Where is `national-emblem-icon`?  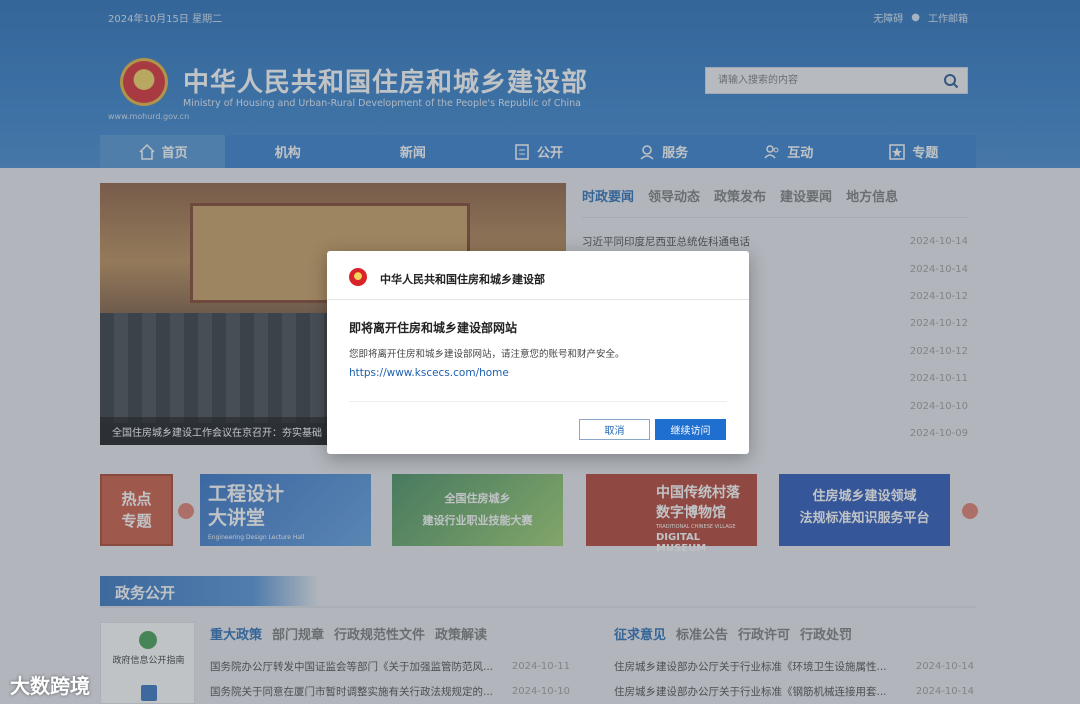 national-emblem-icon is located at coordinates (358, 277).